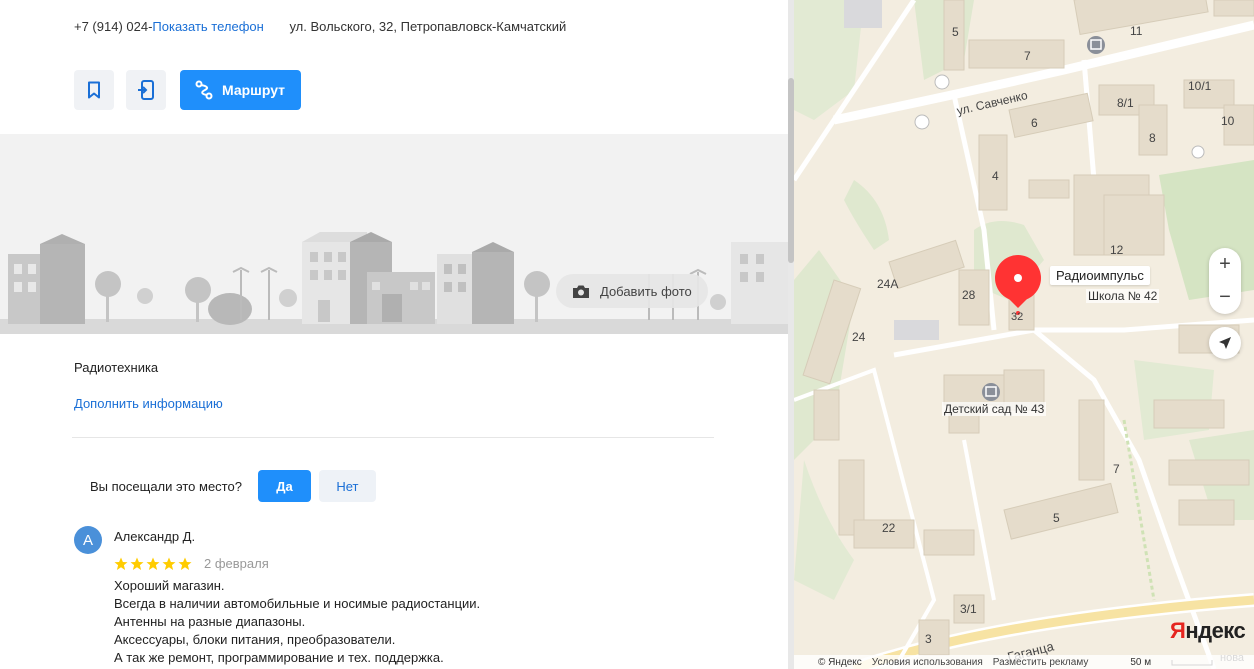 The image size is (1254, 669). I want to click on logo-rest: ндекс, so click(1215, 630).